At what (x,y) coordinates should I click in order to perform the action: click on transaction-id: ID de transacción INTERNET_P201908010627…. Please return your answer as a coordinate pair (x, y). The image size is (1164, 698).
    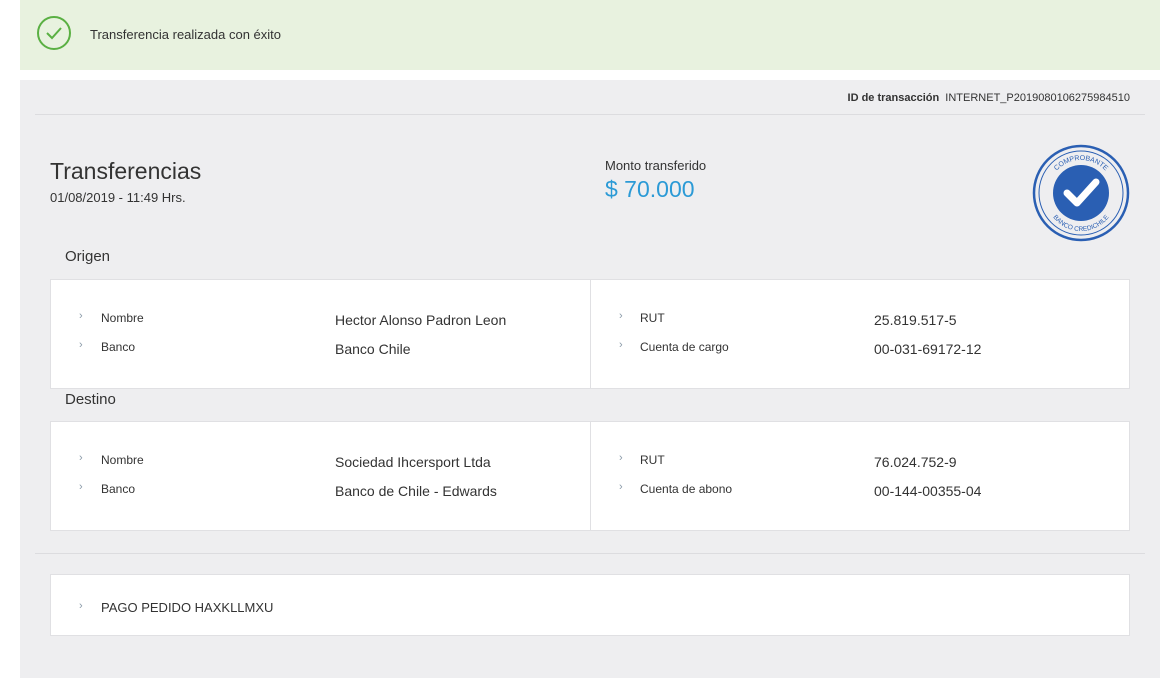
    Looking at the image, I should click on (989, 98).